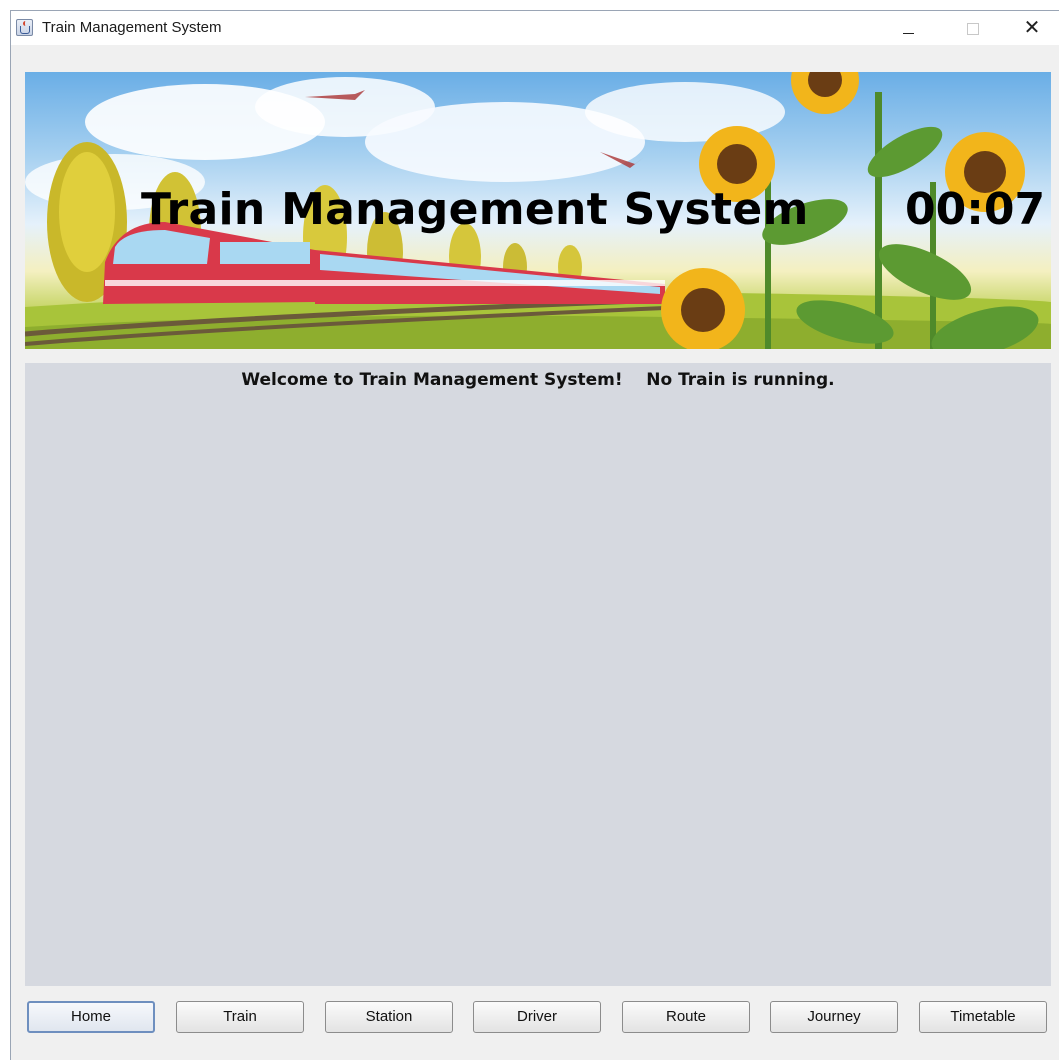 The width and height of the screenshot is (1059, 1060). I want to click on route-button: Route, so click(686, 1017).